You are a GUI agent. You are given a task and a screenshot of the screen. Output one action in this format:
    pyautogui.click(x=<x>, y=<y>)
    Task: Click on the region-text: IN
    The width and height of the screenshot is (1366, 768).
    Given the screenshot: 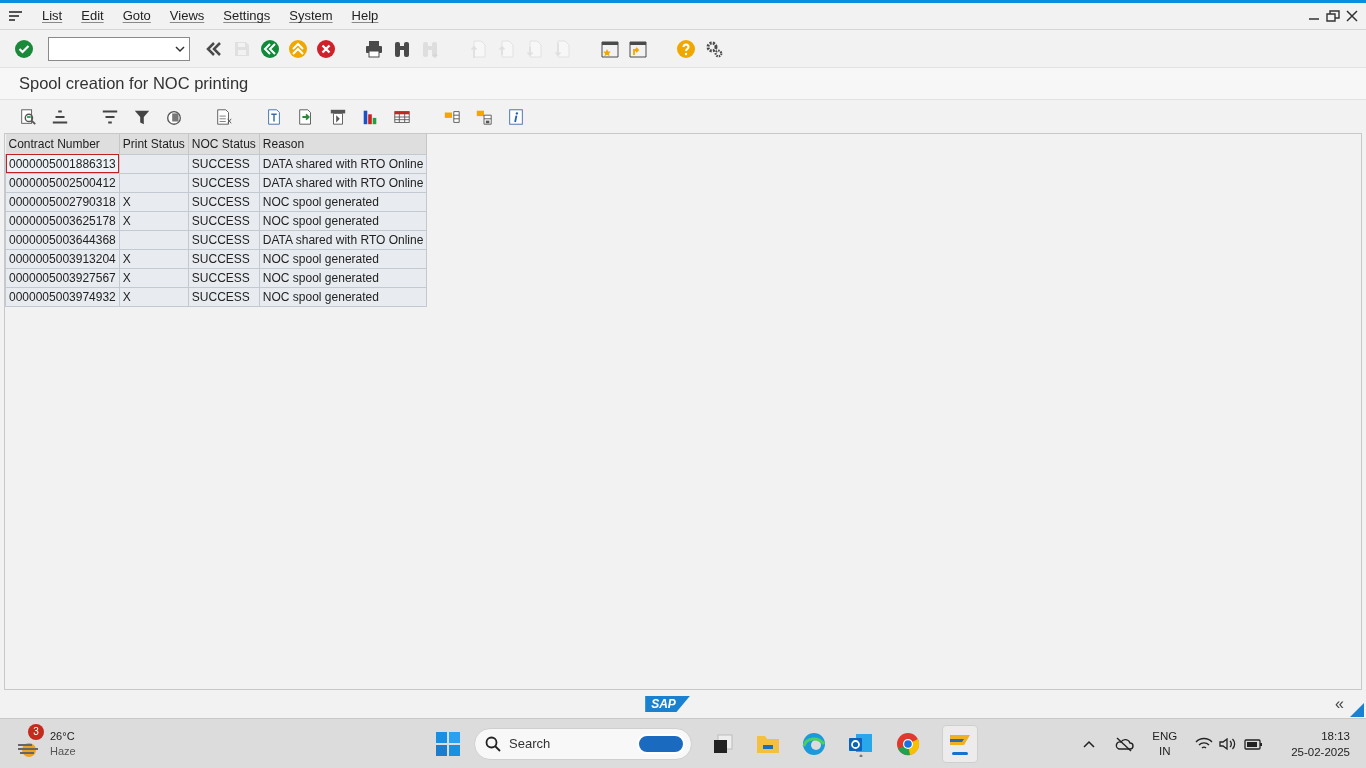 What is the action you would take?
    pyautogui.click(x=1164, y=751)
    